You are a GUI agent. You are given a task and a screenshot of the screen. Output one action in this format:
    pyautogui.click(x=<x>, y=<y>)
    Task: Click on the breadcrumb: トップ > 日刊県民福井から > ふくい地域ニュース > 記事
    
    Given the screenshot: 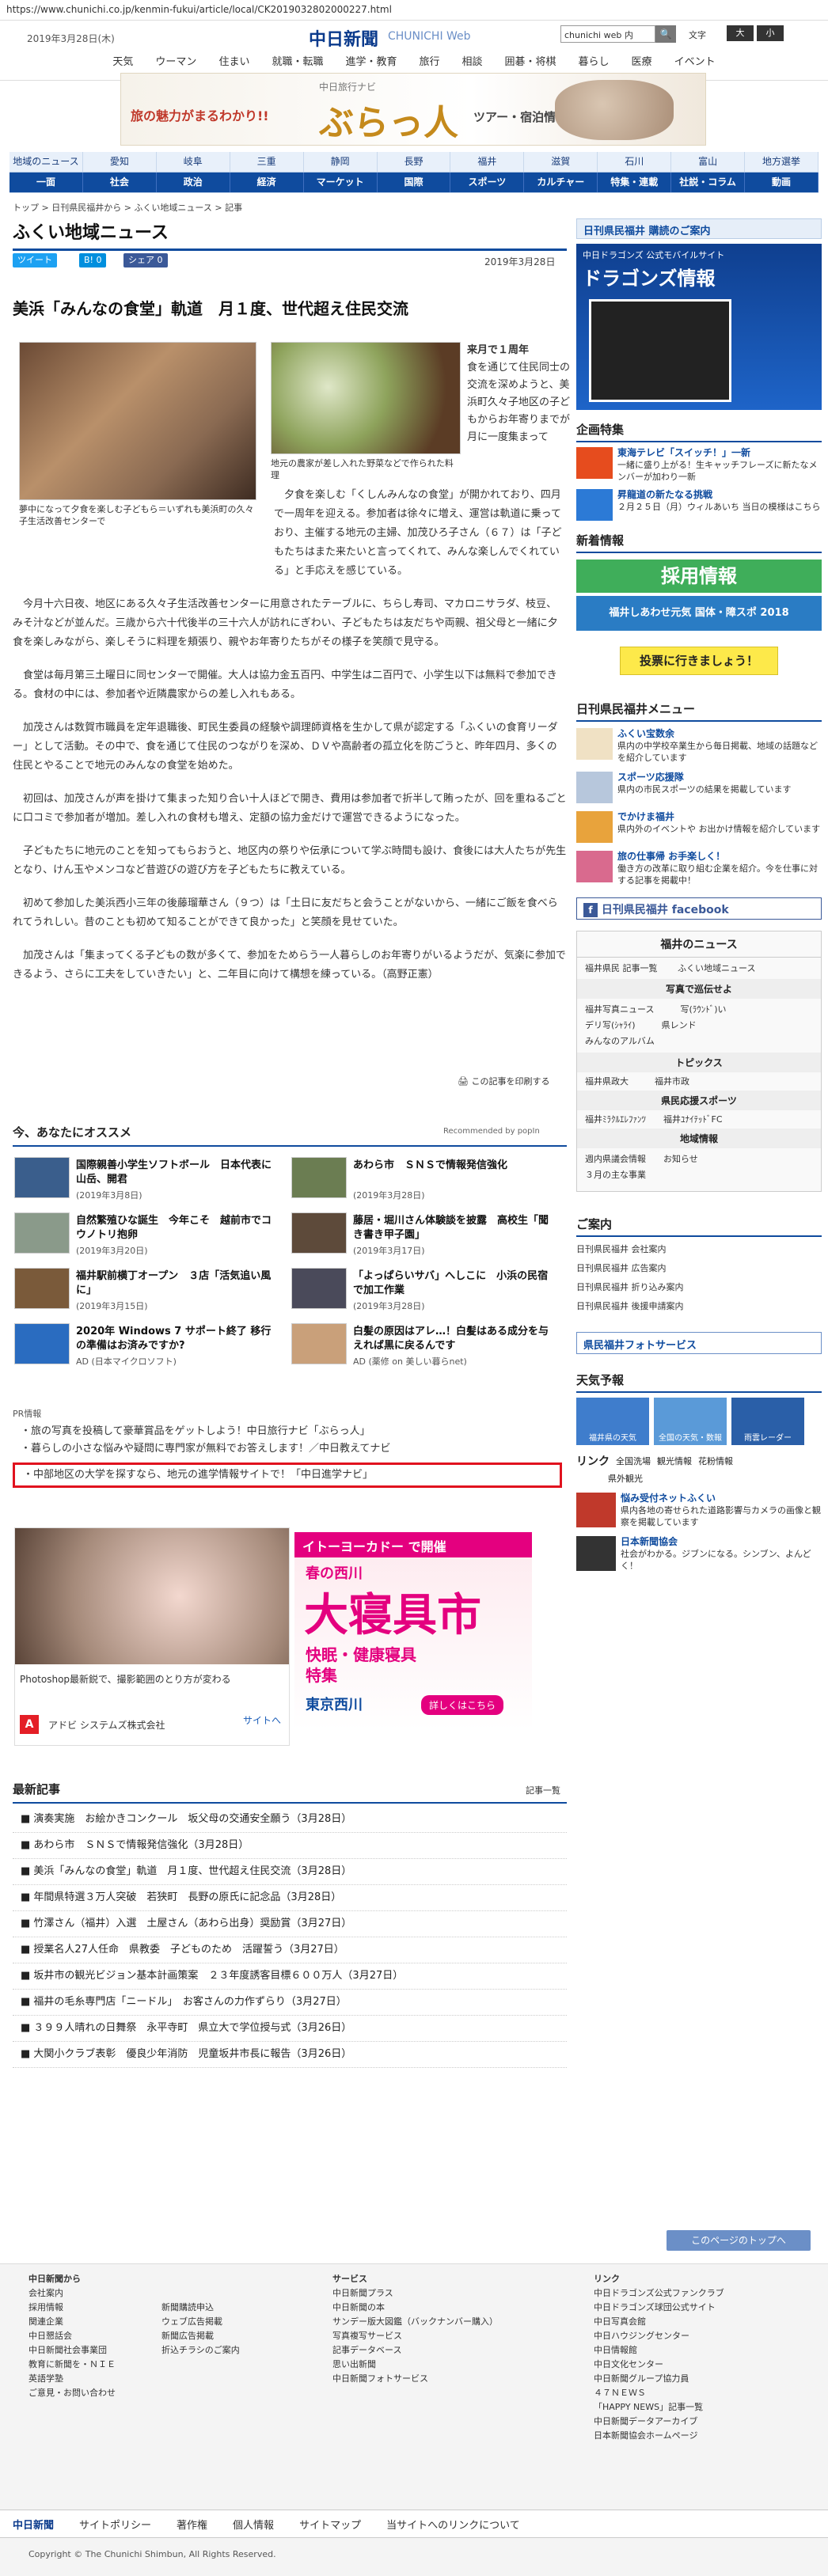 What is the action you would take?
    pyautogui.click(x=127, y=207)
    